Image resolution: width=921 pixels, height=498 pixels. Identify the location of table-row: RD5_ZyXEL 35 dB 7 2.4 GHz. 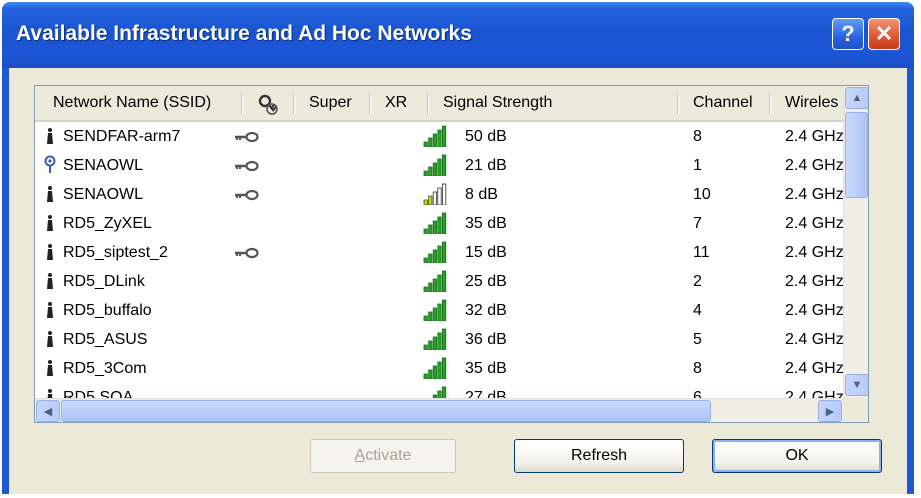
(439, 223).